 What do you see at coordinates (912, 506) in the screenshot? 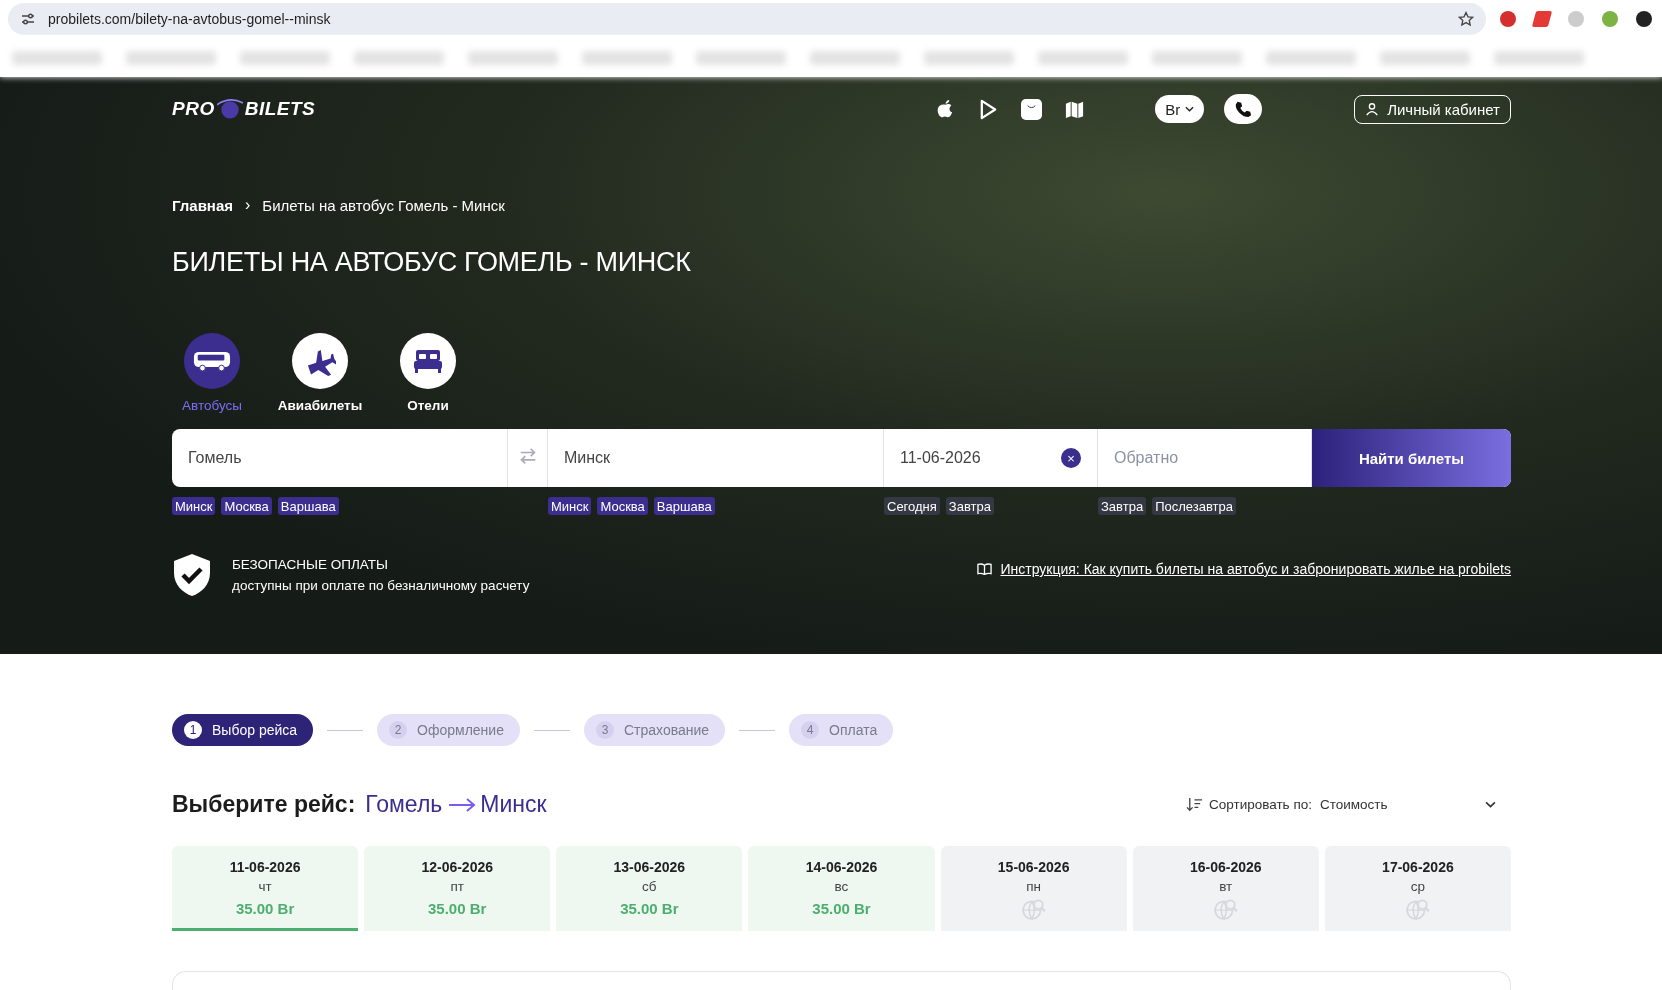
I see `quick-pick-tag: Сегодня` at bounding box center [912, 506].